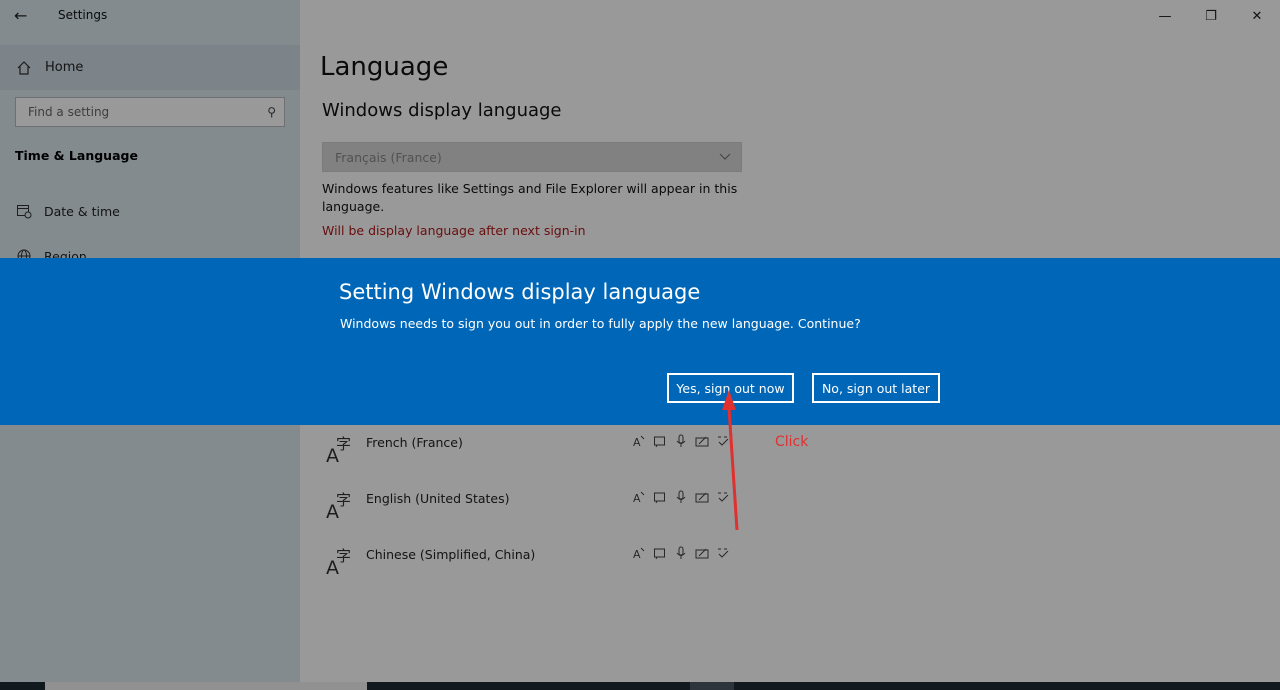  I want to click on annotation-click-label: Click, so click(792, 442).